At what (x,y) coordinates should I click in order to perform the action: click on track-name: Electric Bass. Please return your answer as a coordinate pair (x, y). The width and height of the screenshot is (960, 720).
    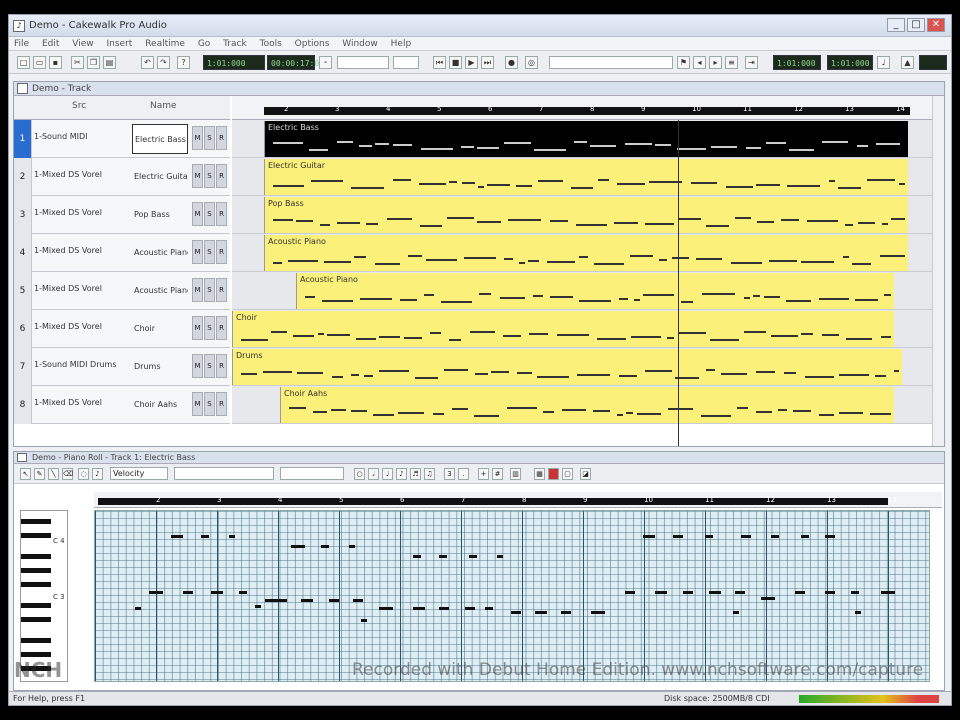
    Looking at the image, I should click on (160, 139).